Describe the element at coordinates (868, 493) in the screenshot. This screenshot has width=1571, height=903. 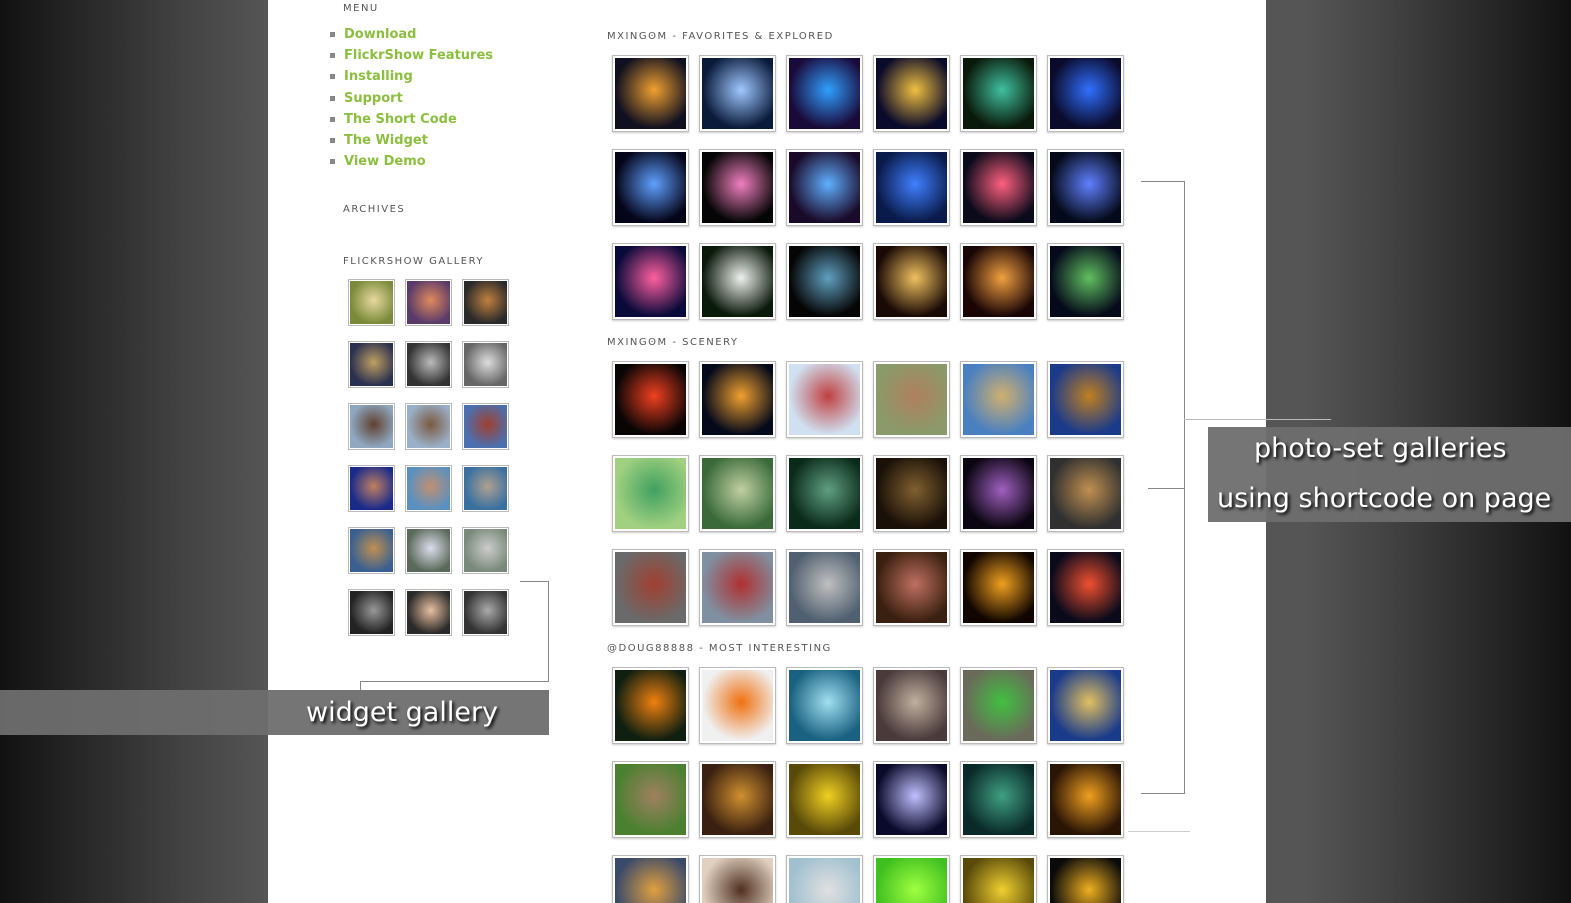
I see `gallery-grid-scenery` at that location.